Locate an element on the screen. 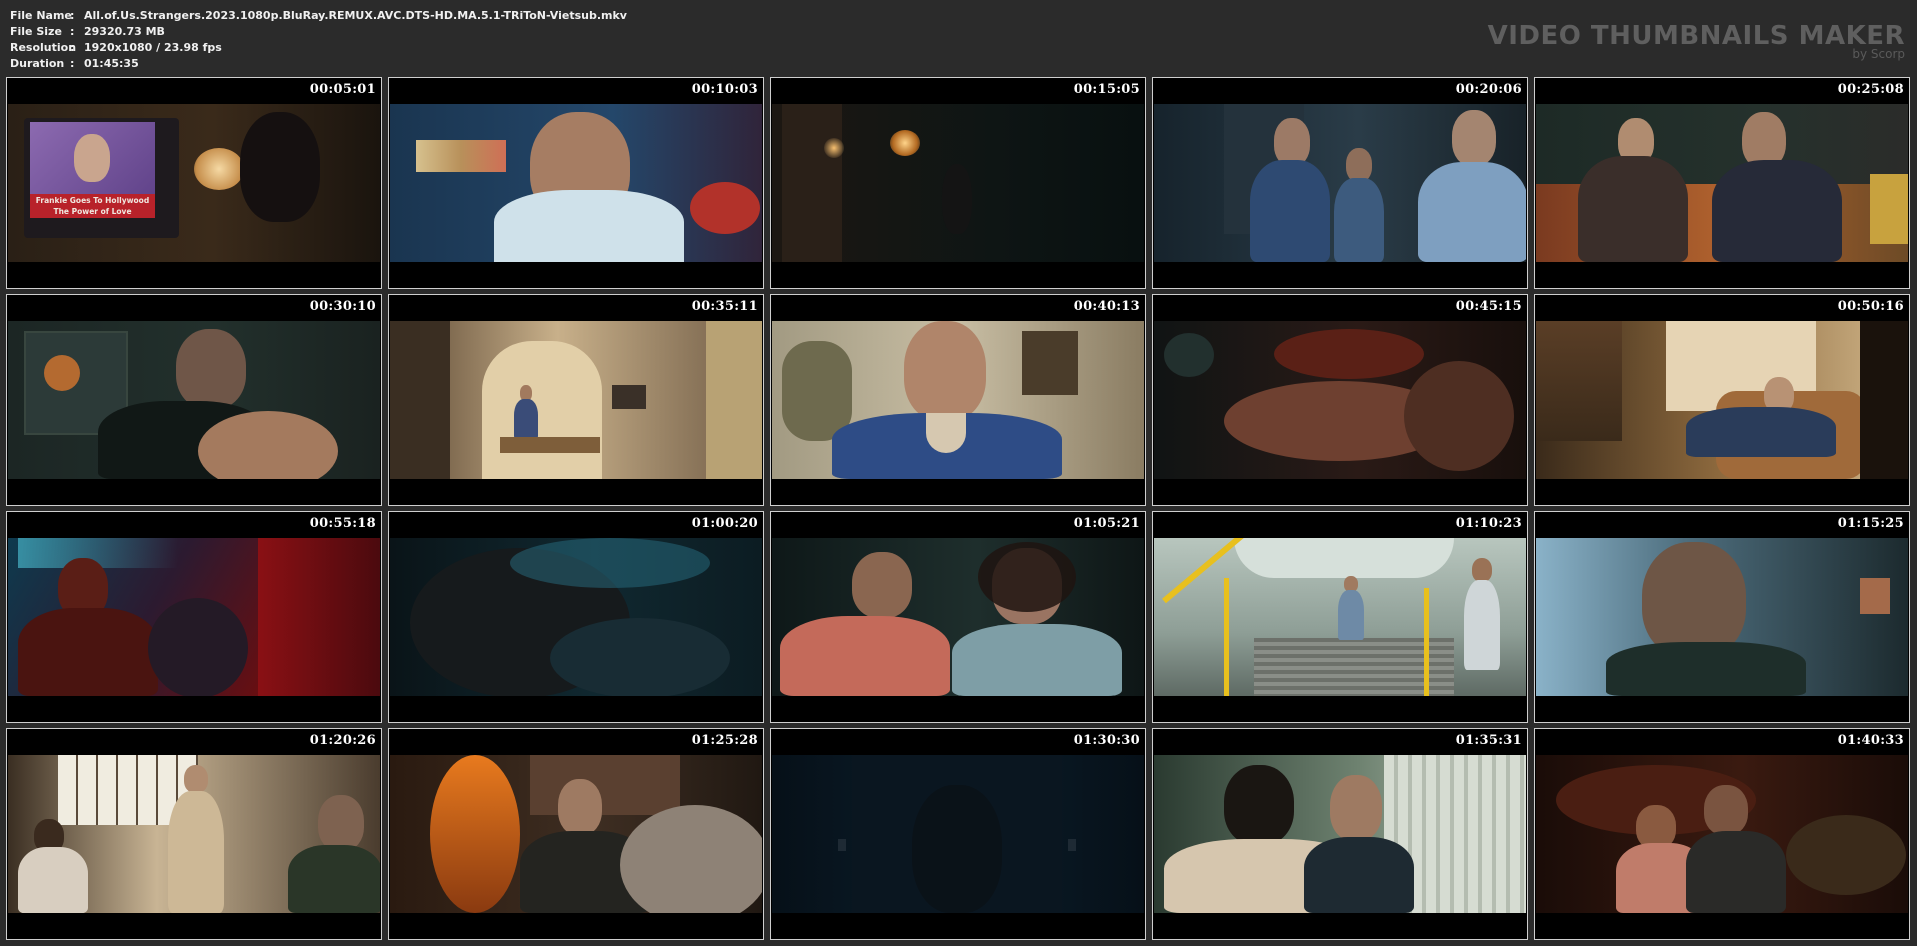 This screenshot has width=1917, height=946. wall-picture is located at coordinates (629, 397).